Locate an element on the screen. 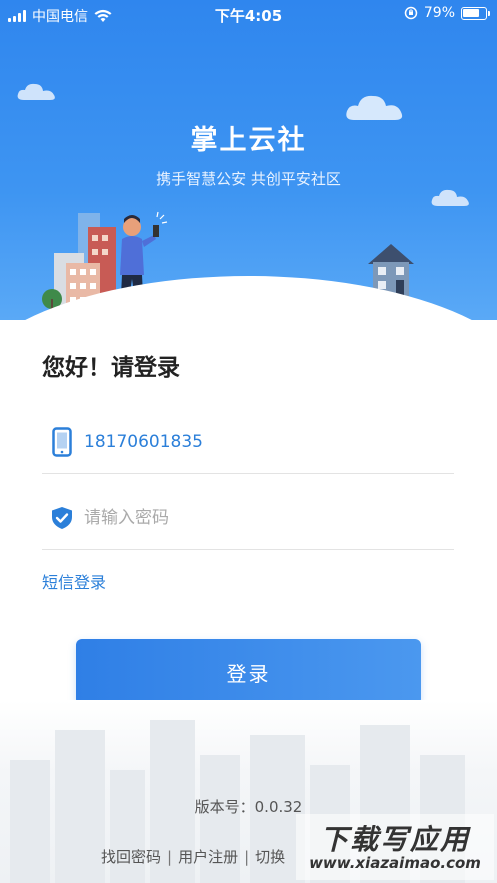  app-slogan: 携手智慧公安 共创平安社区 is located at coordinates (248, 179).